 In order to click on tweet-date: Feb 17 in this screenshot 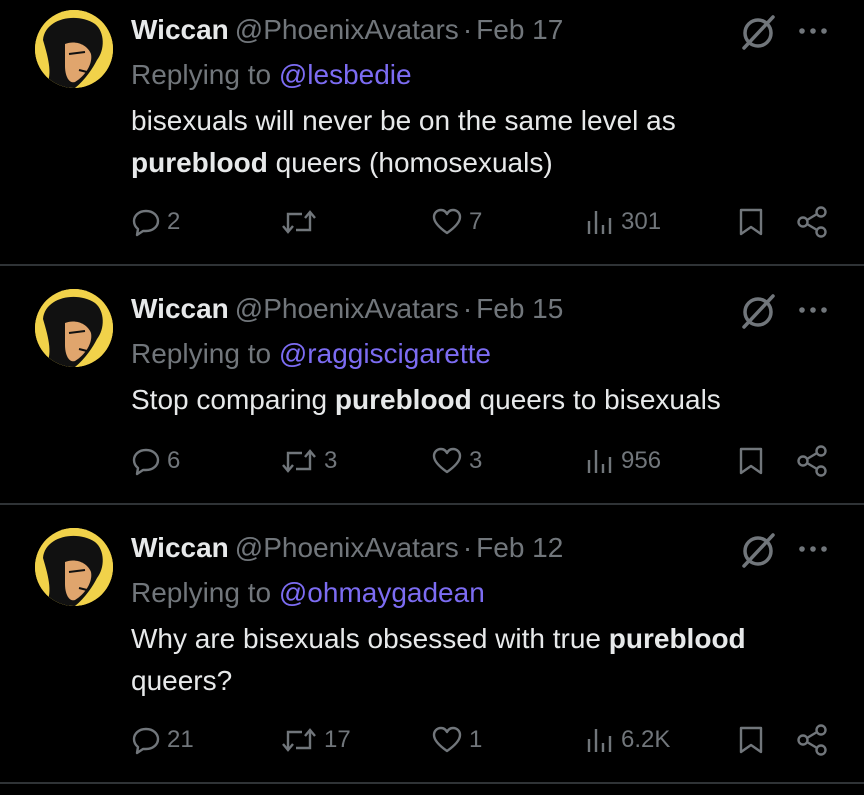, I will do `click(519, 29)`.